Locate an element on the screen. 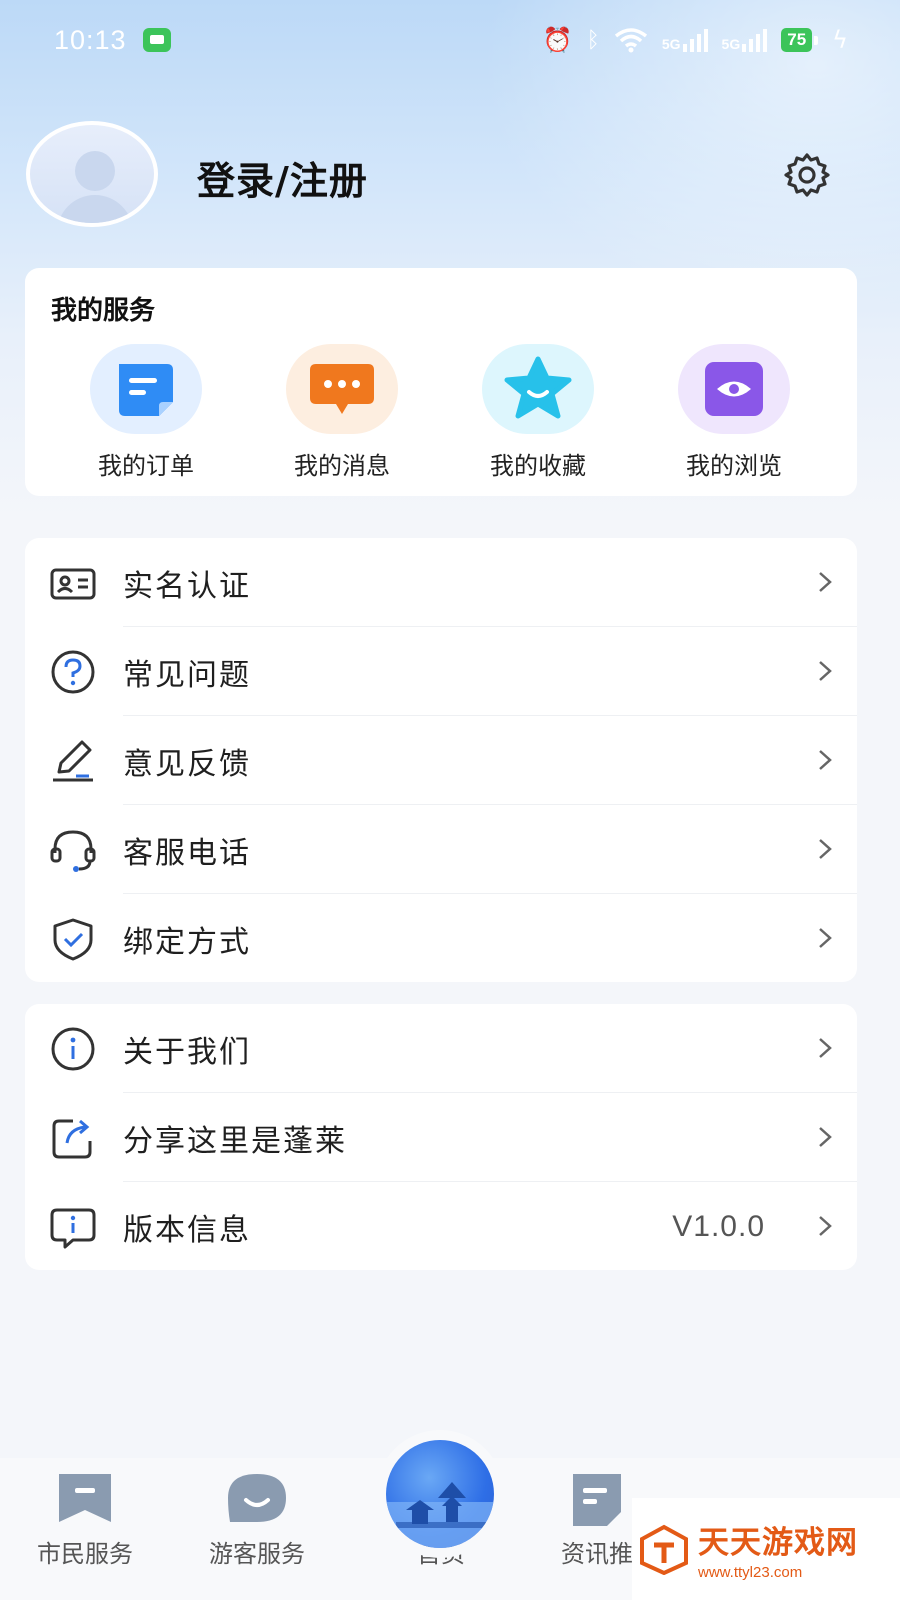 This screenshot has width=900, height=1600. bluetooth-icon: ᛒ is located at coordinates (593, 40).